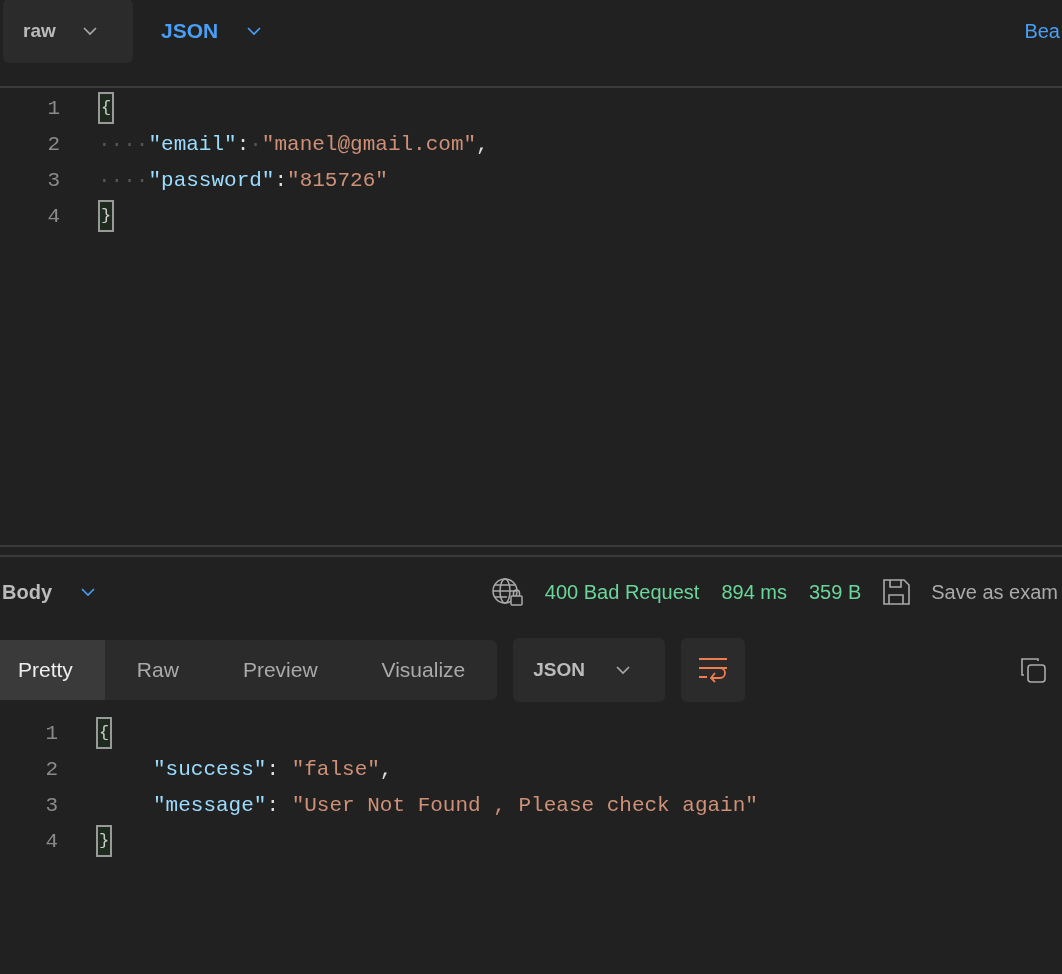 This screenshot has width=1062, height=974. Describe the element at coordinates (192, 144) in the screenshot. I see `json-key: "email"` at that location.